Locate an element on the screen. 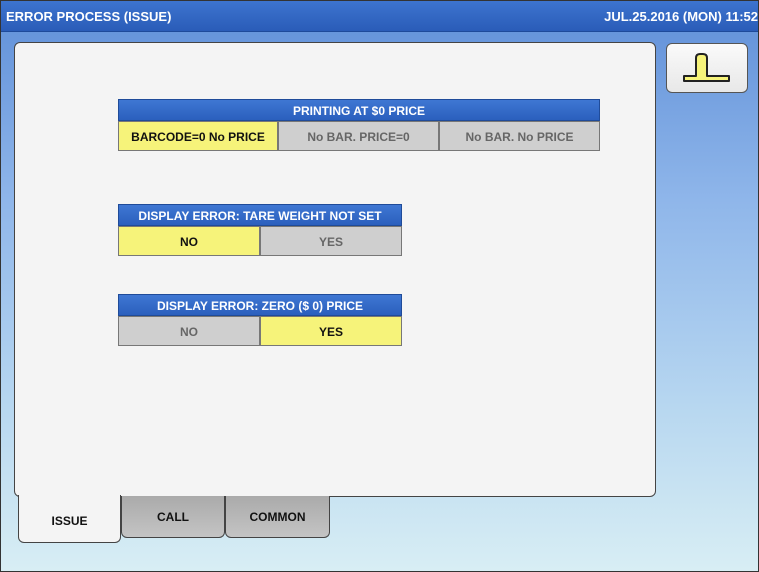 The width and height of the screenshot is (759, 572). printing-at-zero-price-header: PRINTING AT $0 PRICE is located at coordinates (359, 110).